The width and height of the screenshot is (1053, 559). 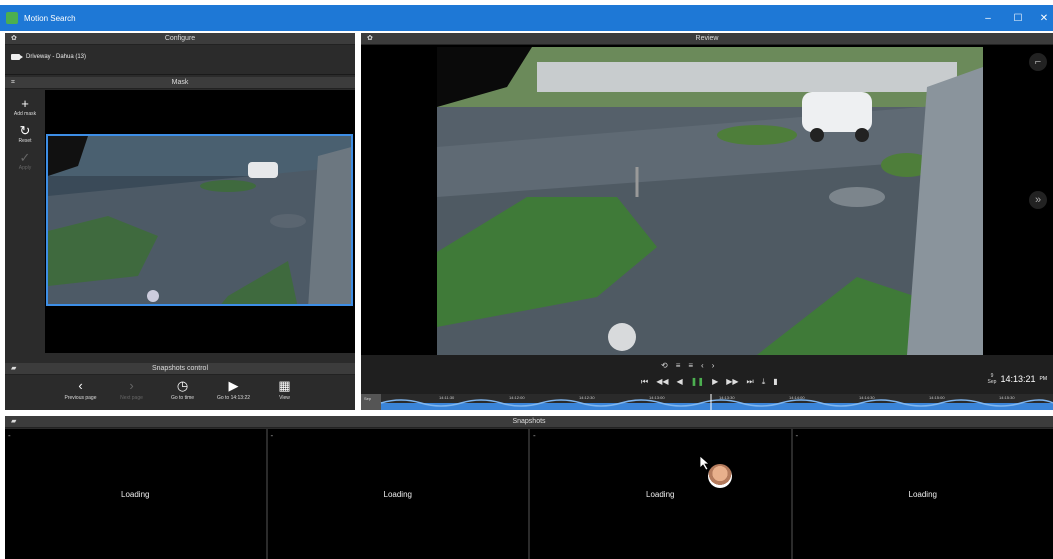 What do you see at coordinates (56, 57) in the screenshot?
I see `camera-name: Driveway - Dahua (13)` at bounding box center [56, 57].